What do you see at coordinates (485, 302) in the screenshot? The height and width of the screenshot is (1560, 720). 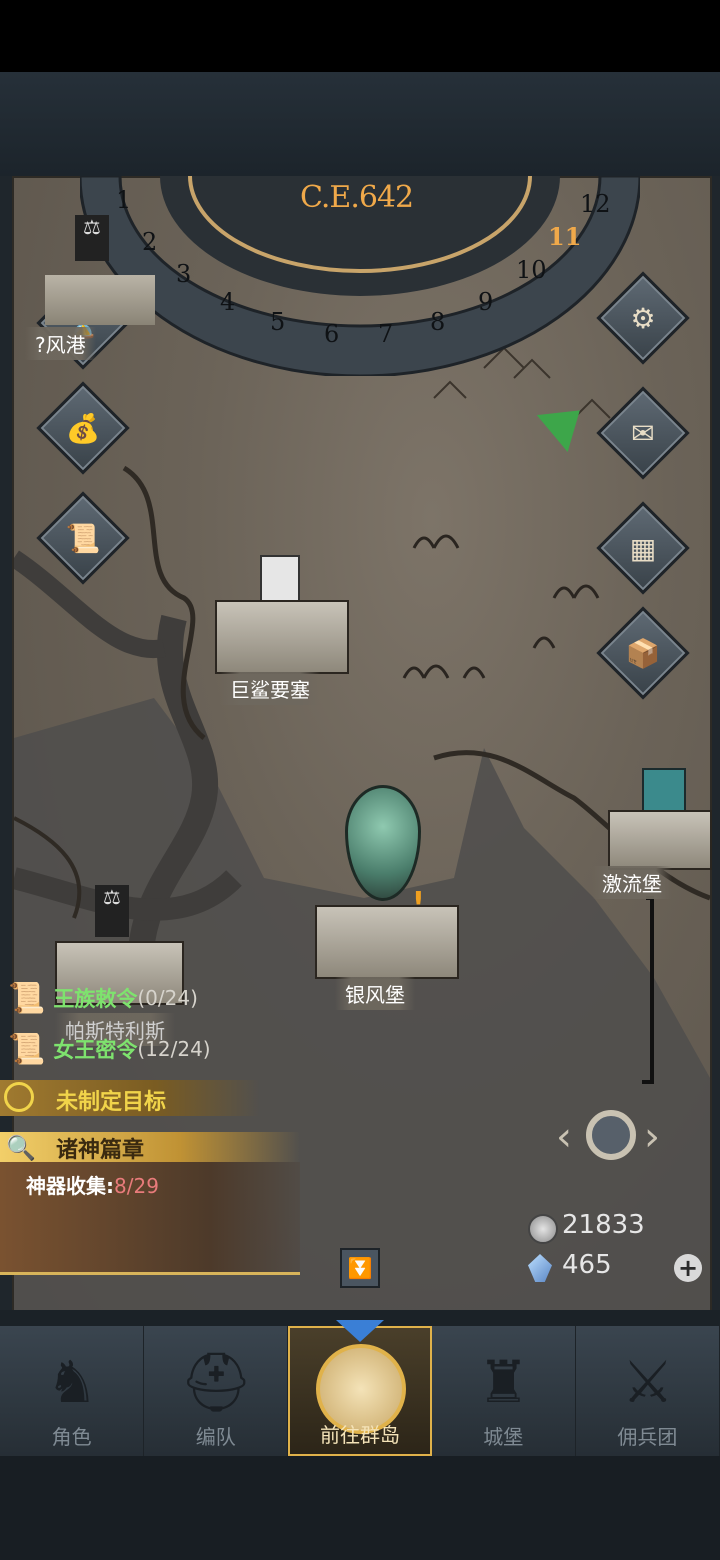 I see `month-9: 9` at bounding box center [485, 302].